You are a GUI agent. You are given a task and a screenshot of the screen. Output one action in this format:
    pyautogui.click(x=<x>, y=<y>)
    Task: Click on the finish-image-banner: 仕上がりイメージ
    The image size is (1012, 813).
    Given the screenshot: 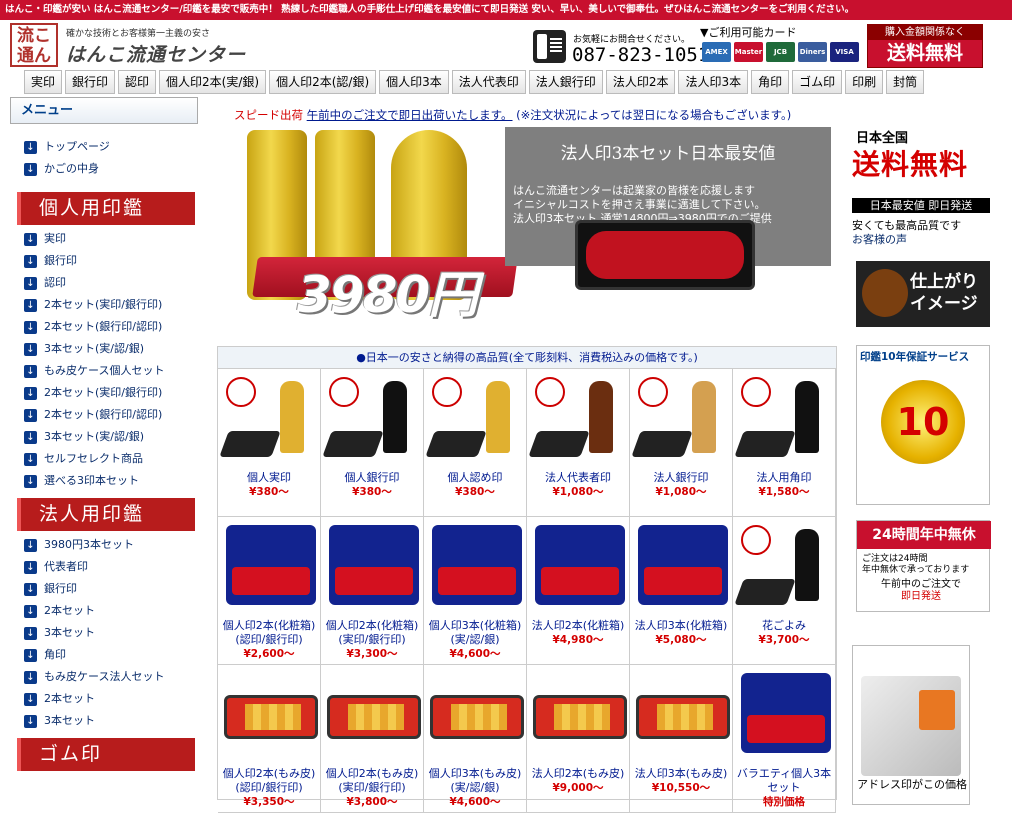 What is the action you would take?
    pyautogui.click(x=923, y=294)
    